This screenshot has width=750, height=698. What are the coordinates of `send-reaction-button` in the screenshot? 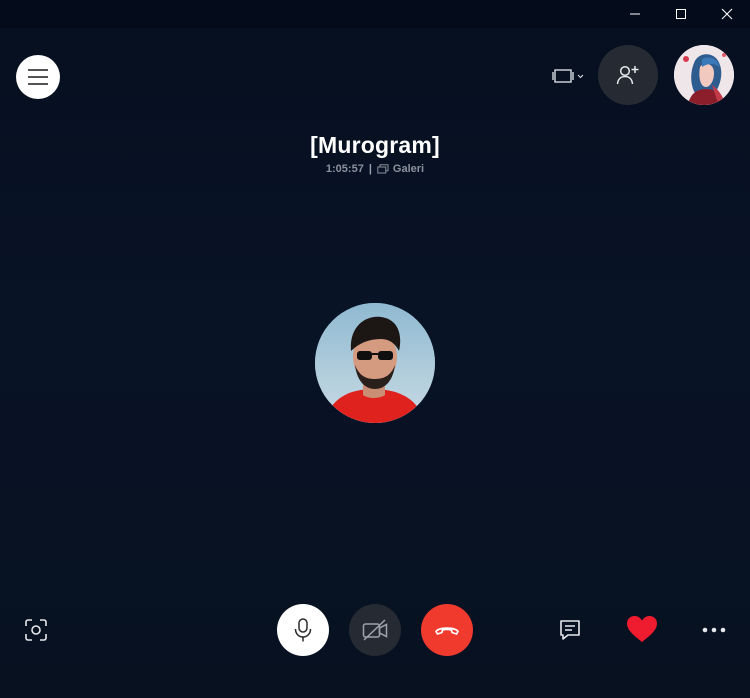 It's located at (642, 629).